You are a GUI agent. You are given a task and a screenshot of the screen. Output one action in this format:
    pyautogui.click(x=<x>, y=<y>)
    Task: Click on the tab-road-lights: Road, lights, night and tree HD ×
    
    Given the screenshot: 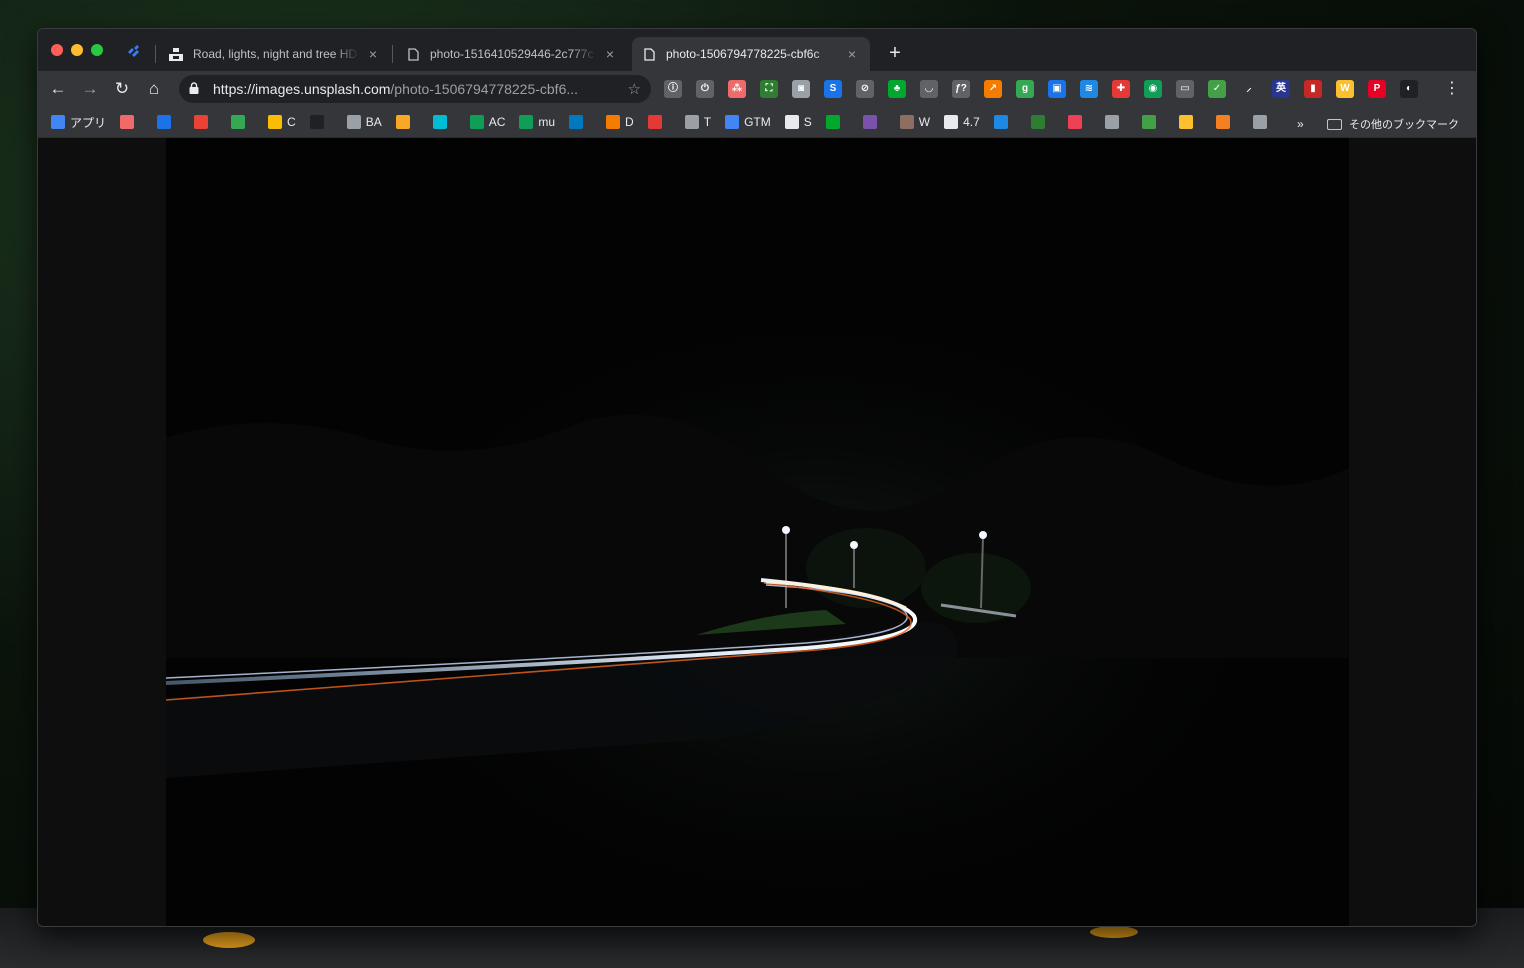 What is the action you would take?
    pyautogui.click(x=275, y=54)
    